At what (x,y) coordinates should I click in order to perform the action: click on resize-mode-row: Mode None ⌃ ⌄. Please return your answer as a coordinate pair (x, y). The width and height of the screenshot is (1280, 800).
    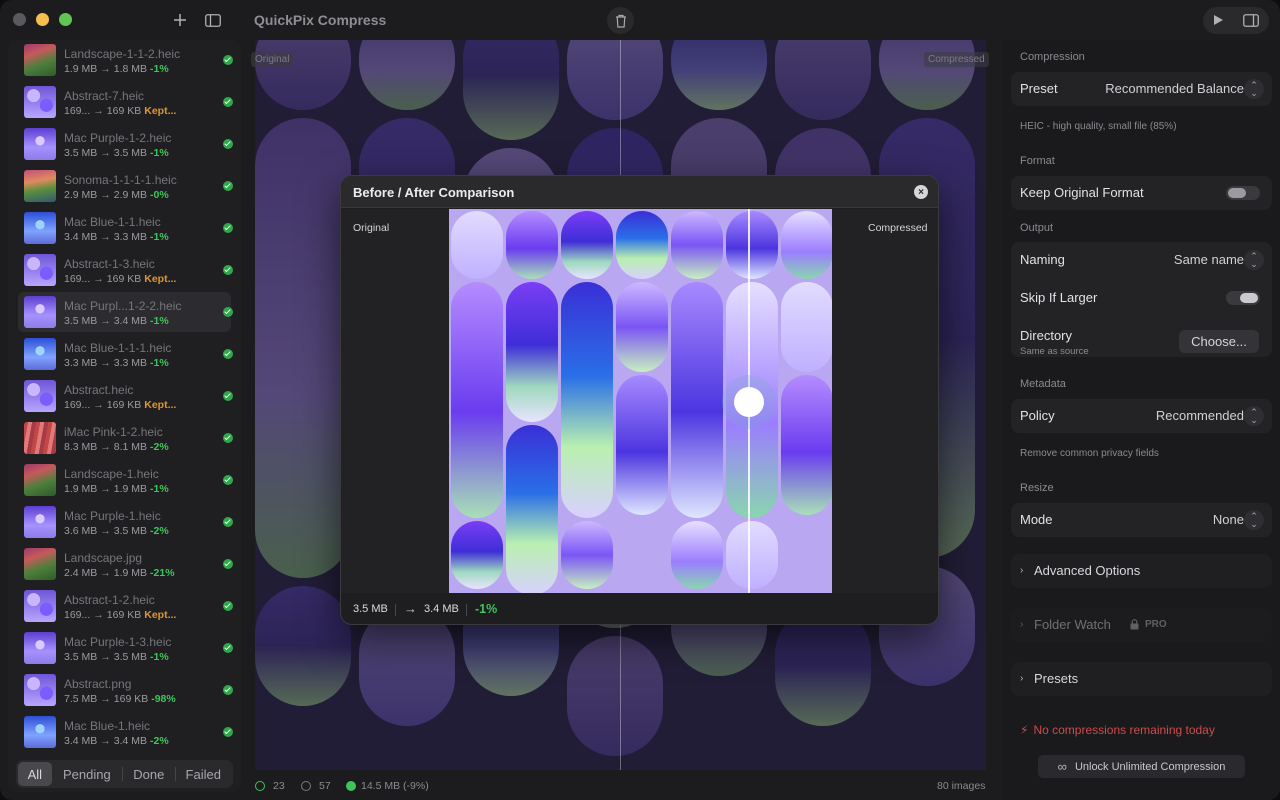
    Looking at the image, I should click on (1141, 520).